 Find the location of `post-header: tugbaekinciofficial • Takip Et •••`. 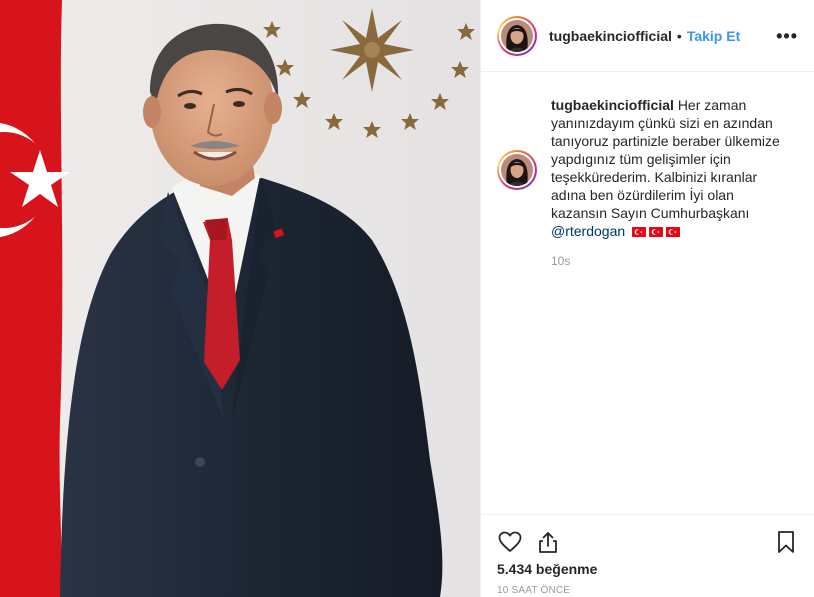

post-header: tugbaekinciofficial • Takip Et ••• is located at coordinates (647, 36).